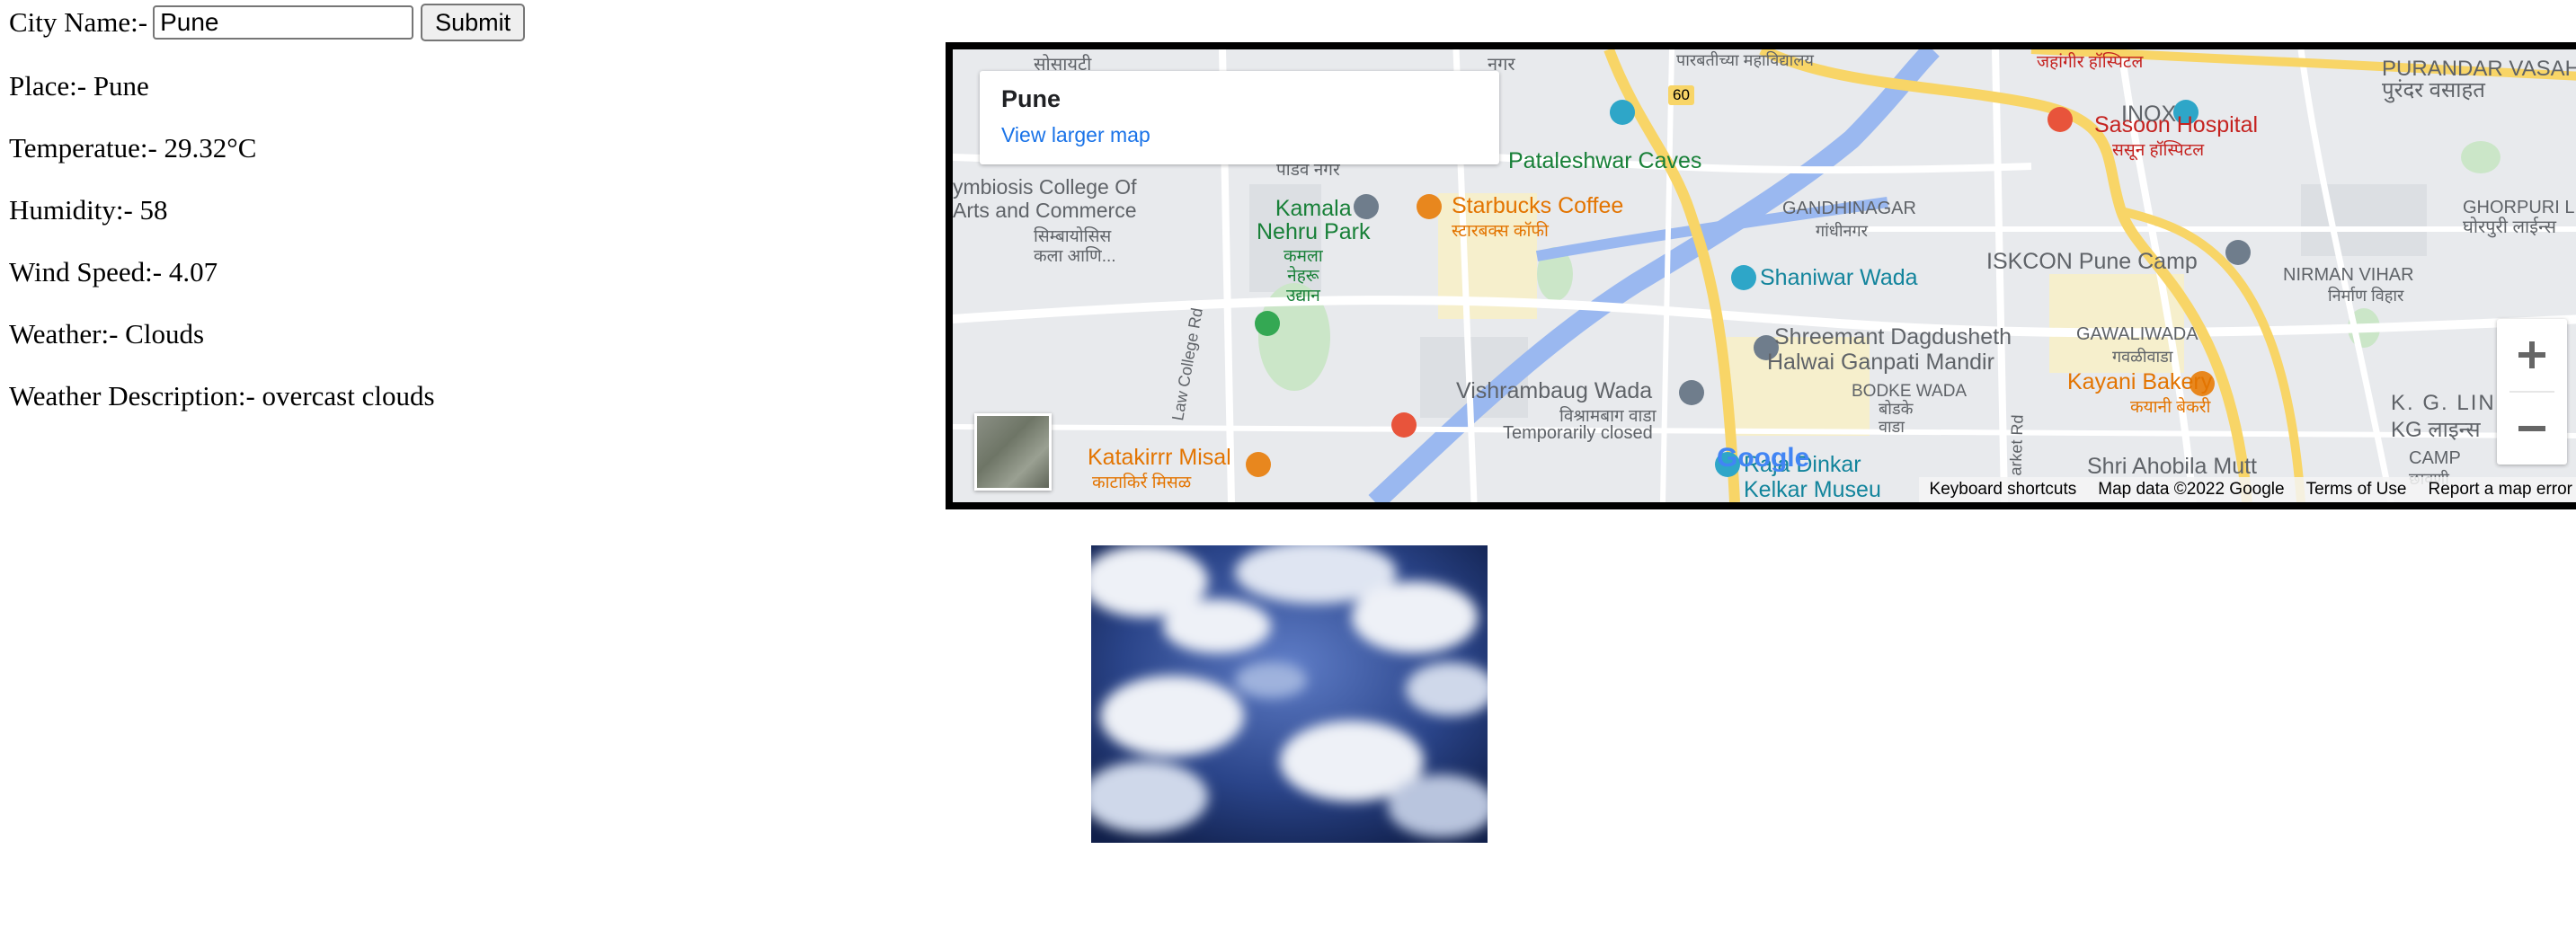  What do you see at coordinates (473, 22) in the screenshot?
I see `submit-button: Submit` at bounding box center [473, 22].